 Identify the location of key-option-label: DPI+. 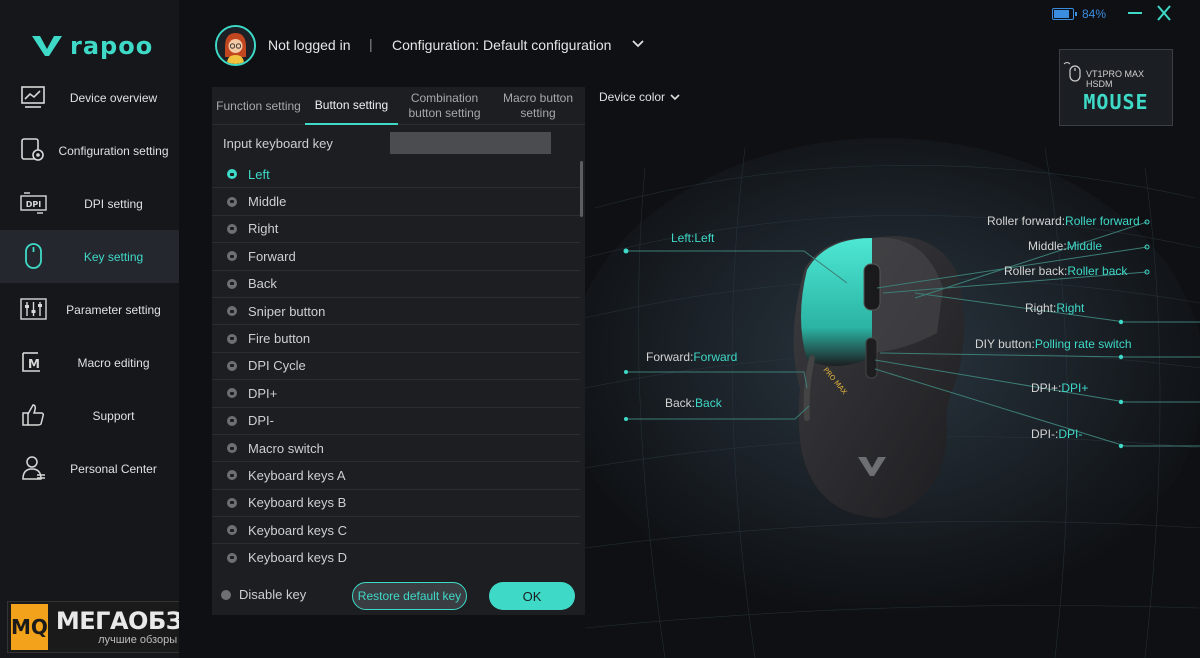
(263, 393).